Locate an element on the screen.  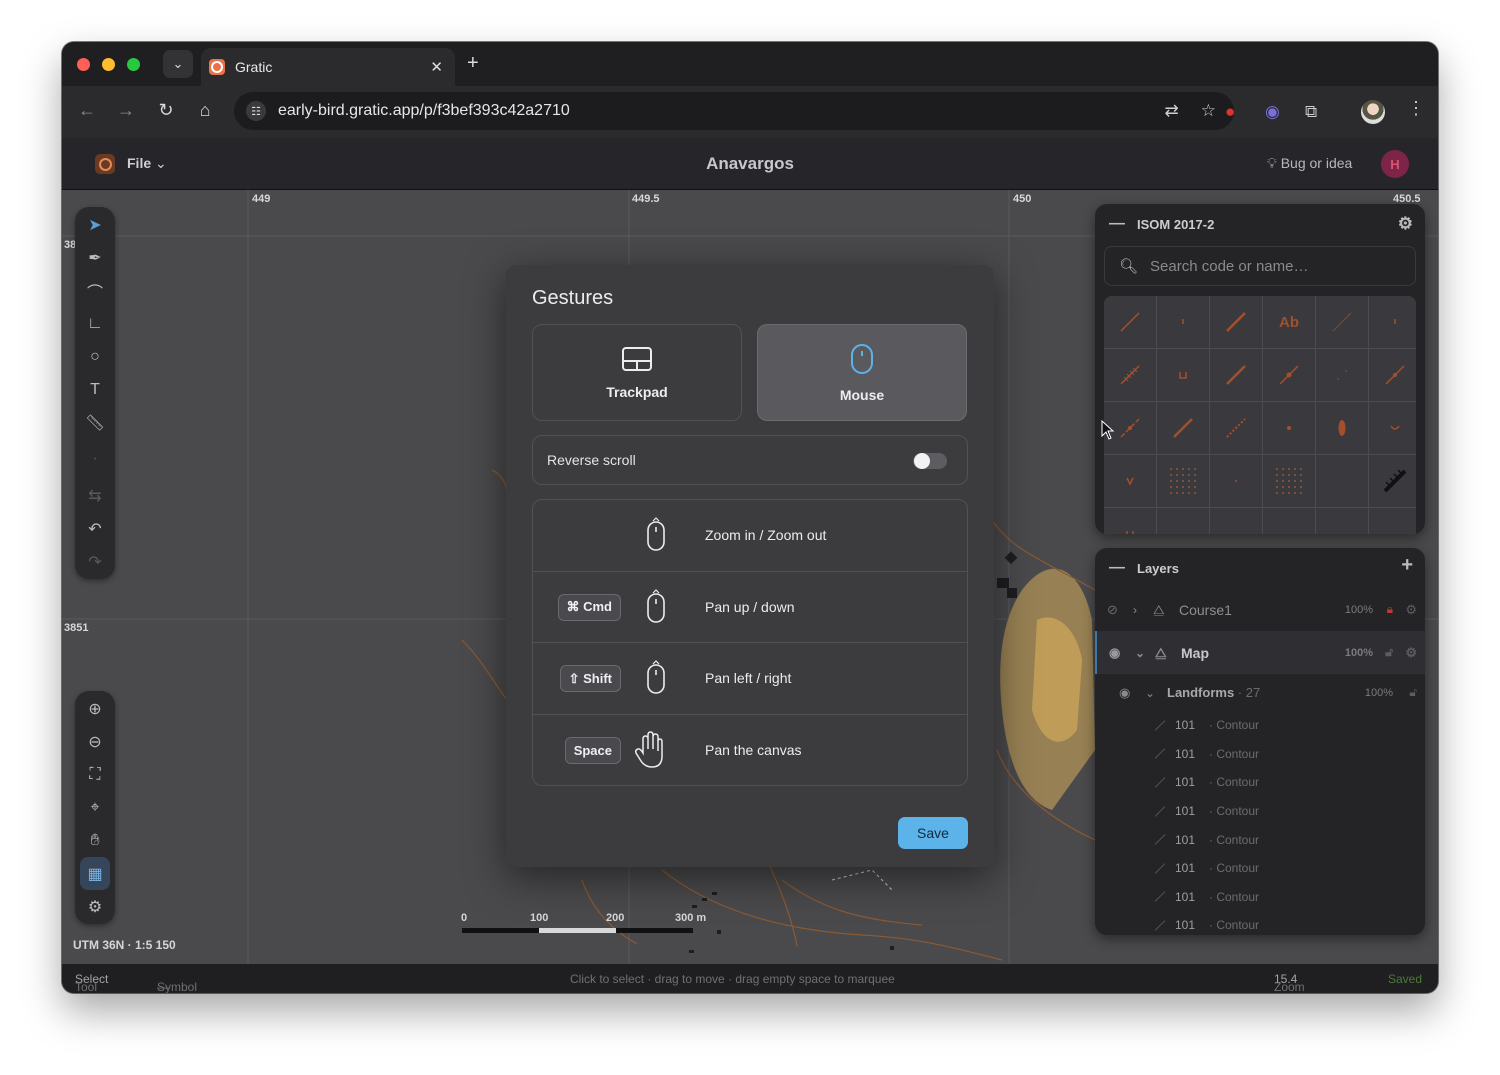
tab-search-button: ⌄ is located at coordinates (178, 64).